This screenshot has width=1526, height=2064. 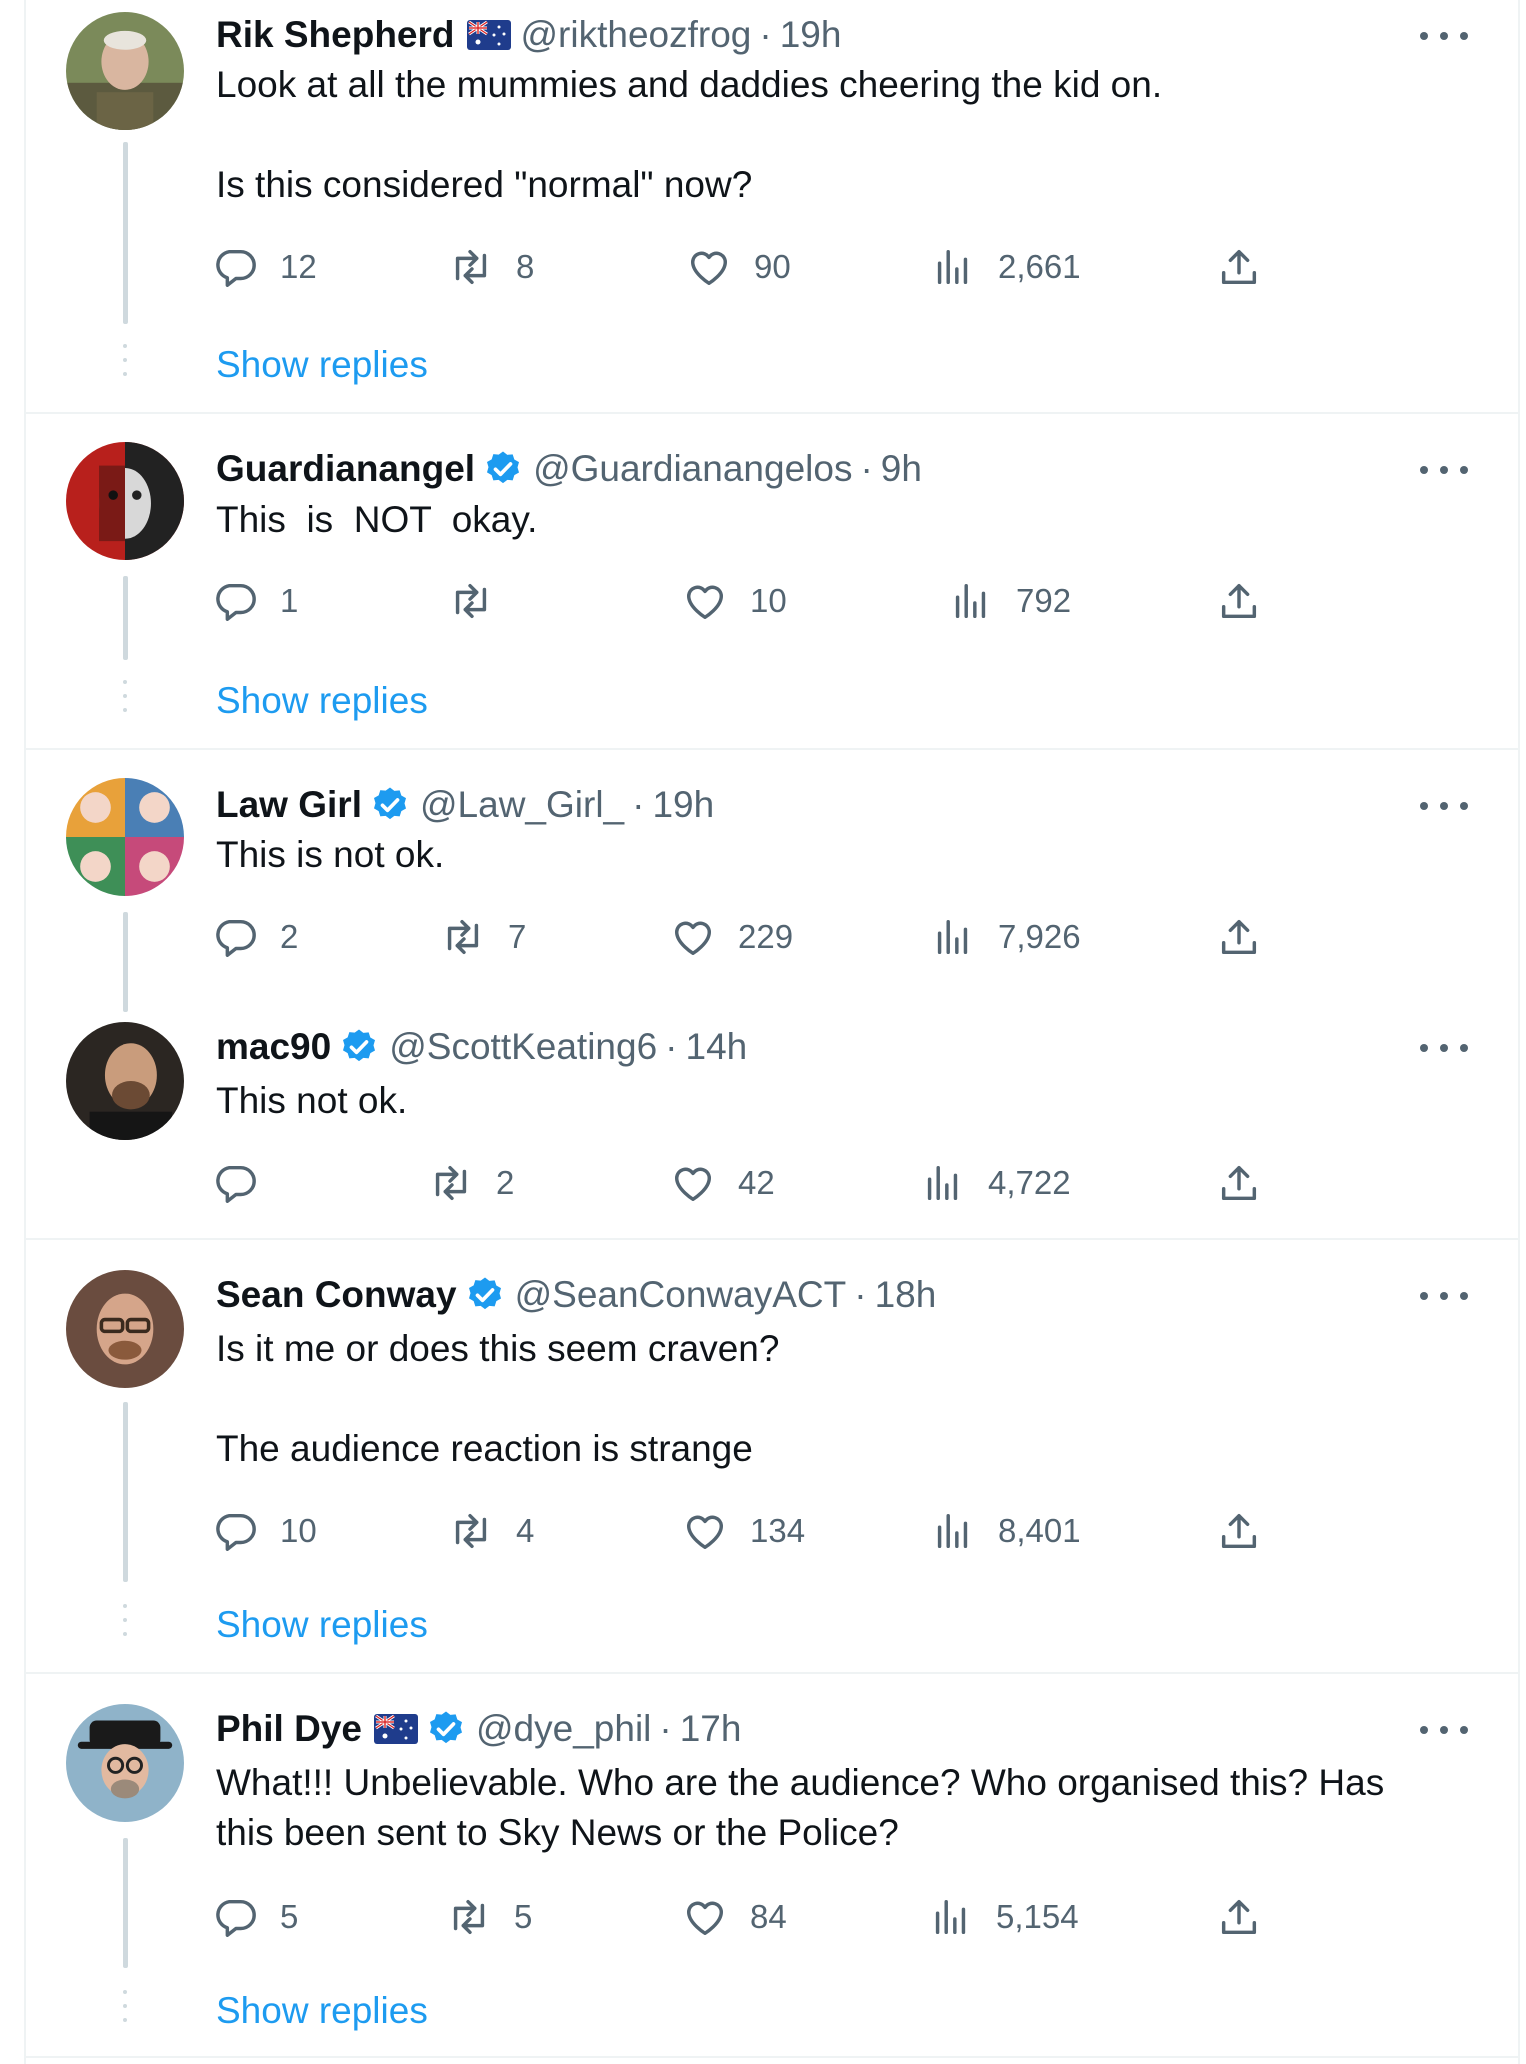 What do you see at coordinates (335, 35) in the screenshot?
I see `display-name: Rik Shepherd` at bounding box center [335, 35].